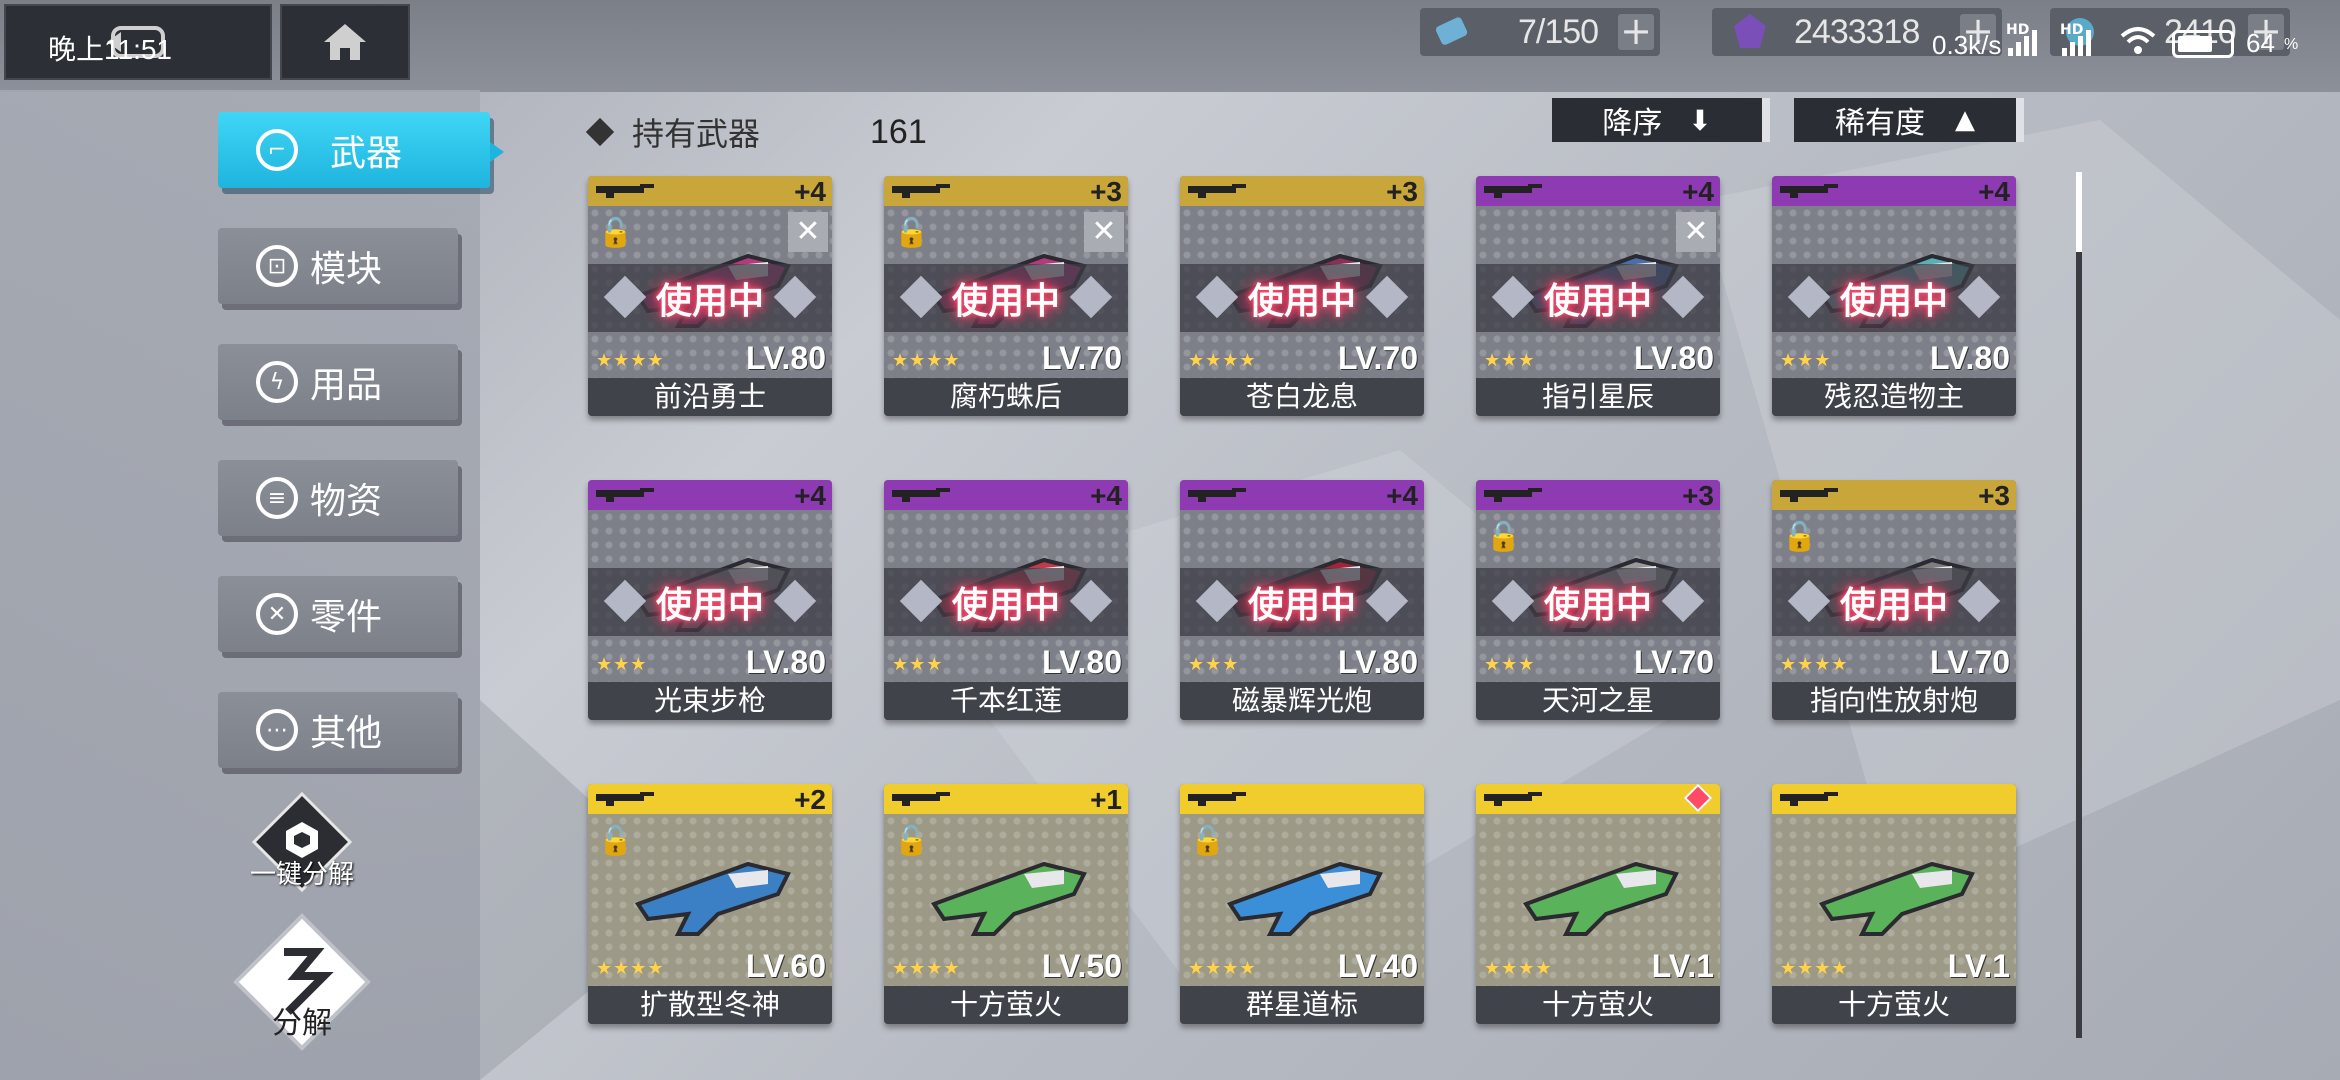 Image resolution: width=2340 pixels, height=1080 pixels. I want to click on wrench-icon: ✕, so click(1696, 232).